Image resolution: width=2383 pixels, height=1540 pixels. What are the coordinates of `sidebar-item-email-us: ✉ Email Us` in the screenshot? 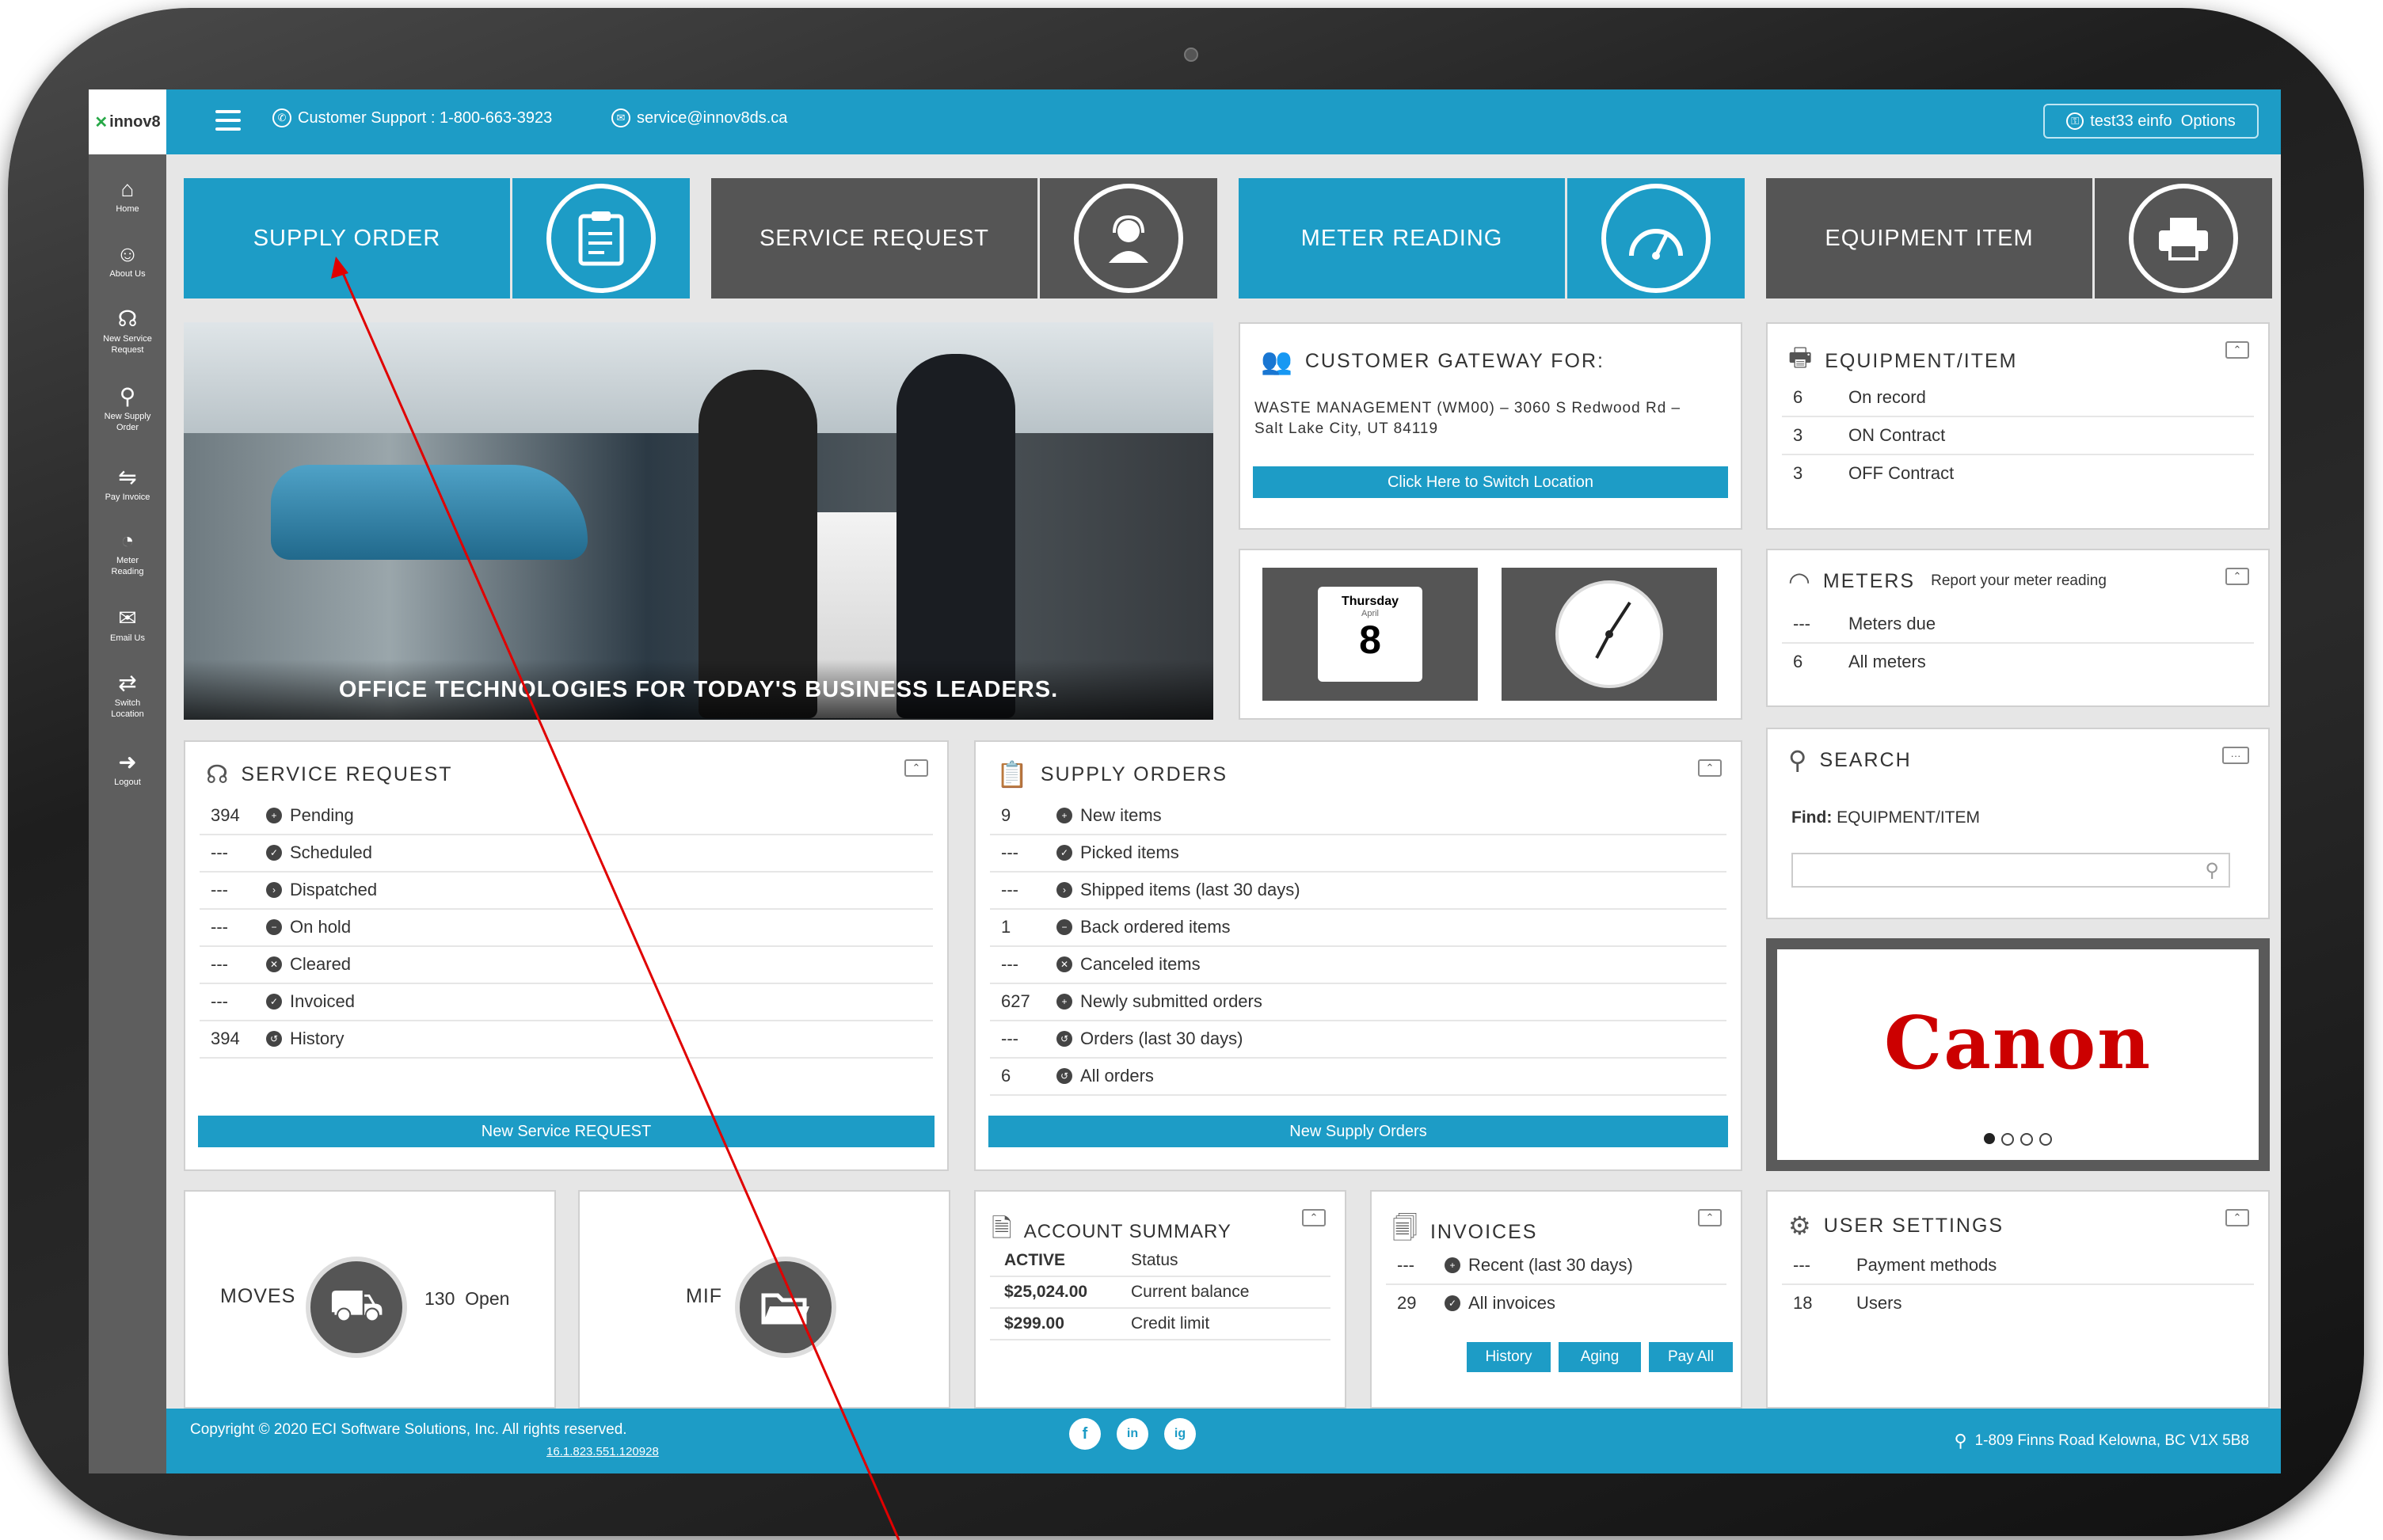 It's located at (127, 625).